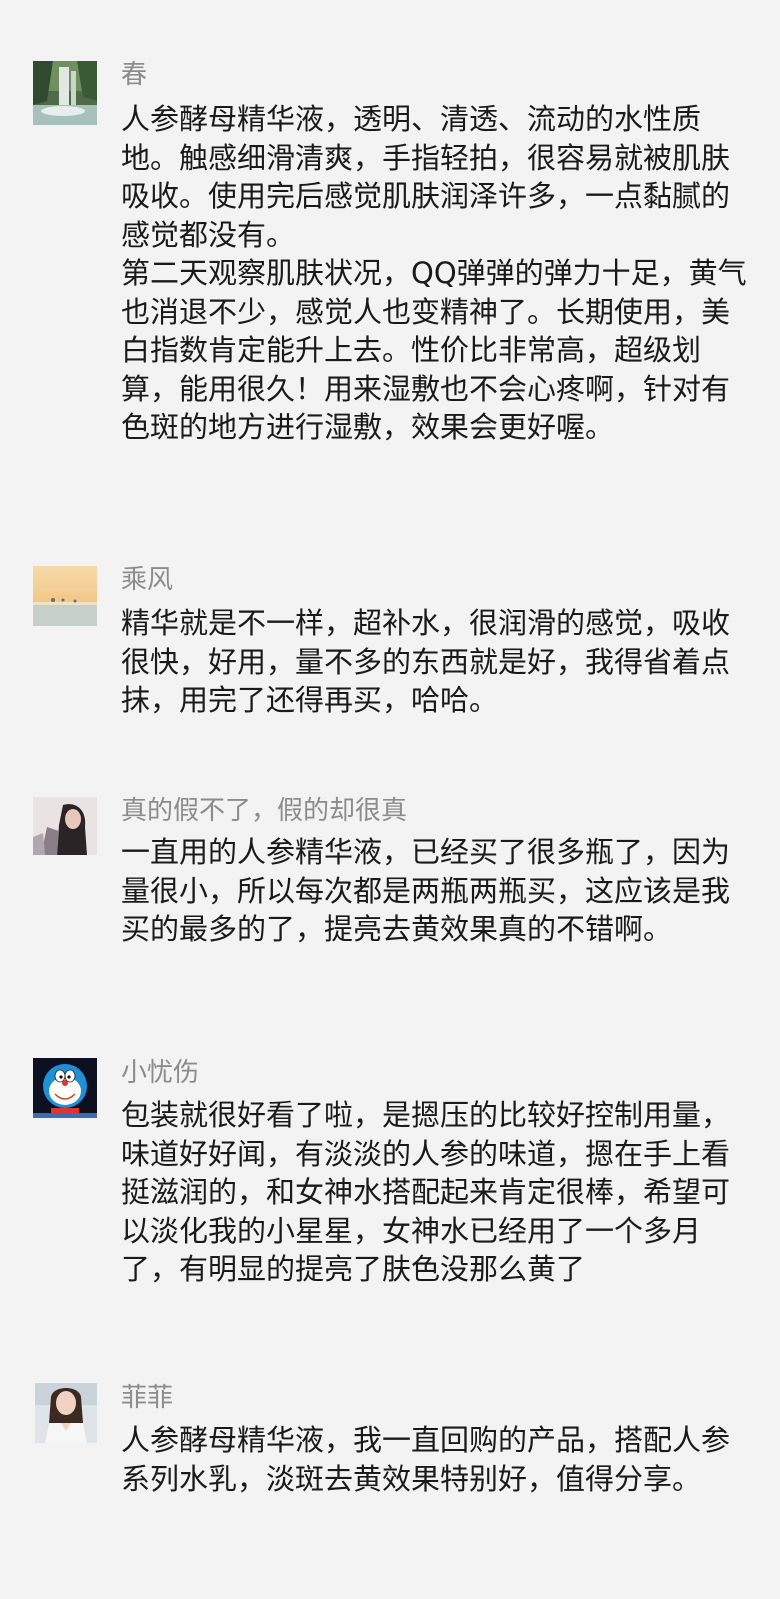  I want to click on doraemon-avatar-icon, so click(65, 1088).